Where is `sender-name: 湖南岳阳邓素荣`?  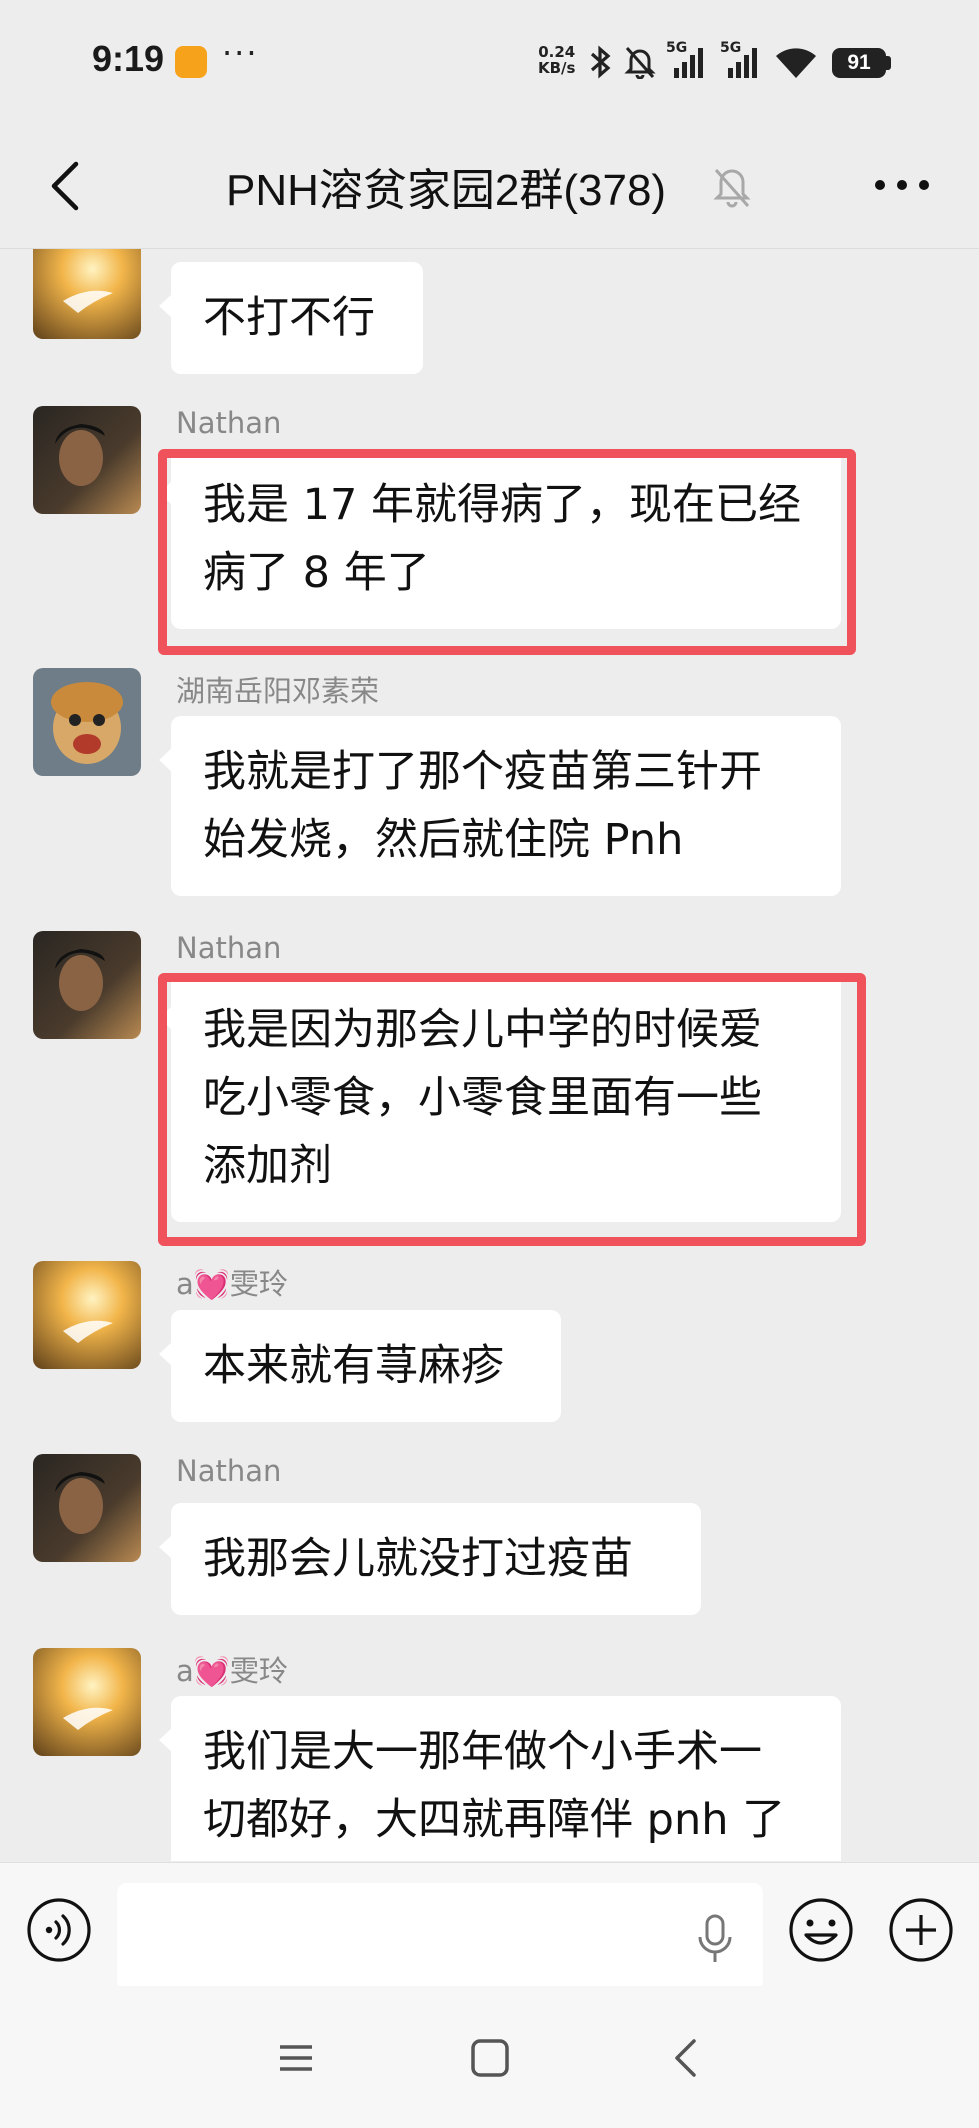 sender-name: 湖南岳阳邓素荣 is located at coordinates (278, 691).